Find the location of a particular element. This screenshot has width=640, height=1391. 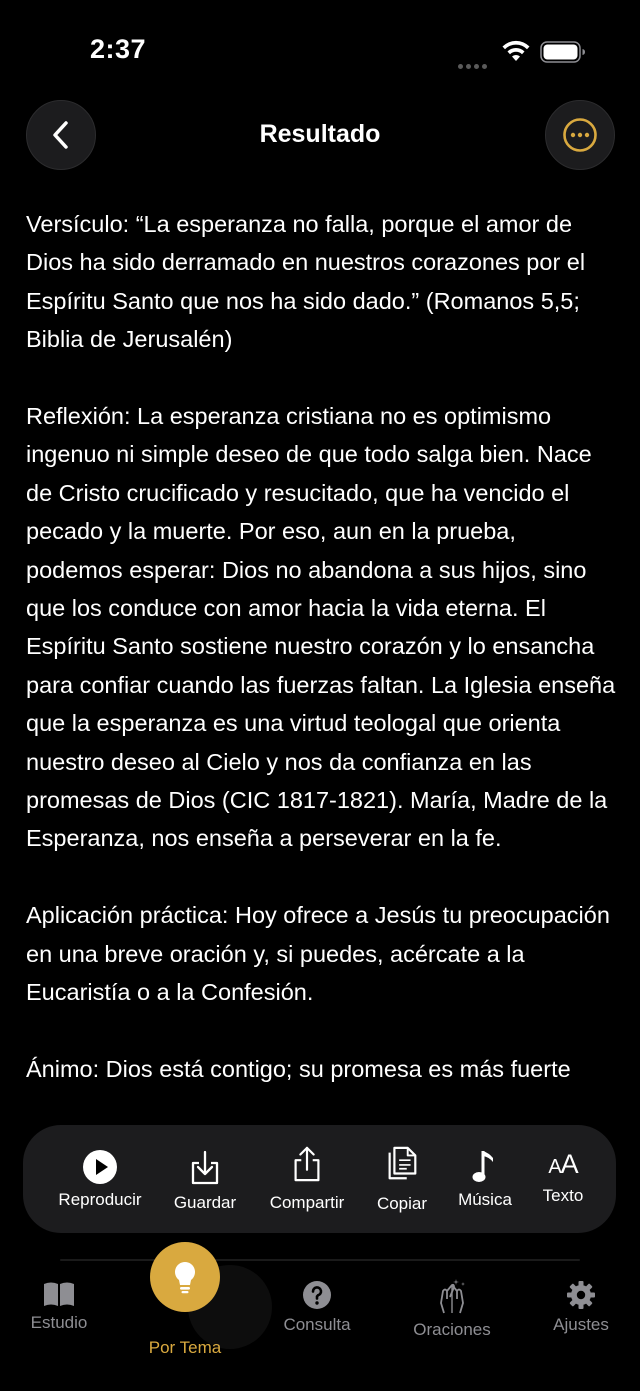

play-button: Reproducir is located at coordinates (100, 1179).